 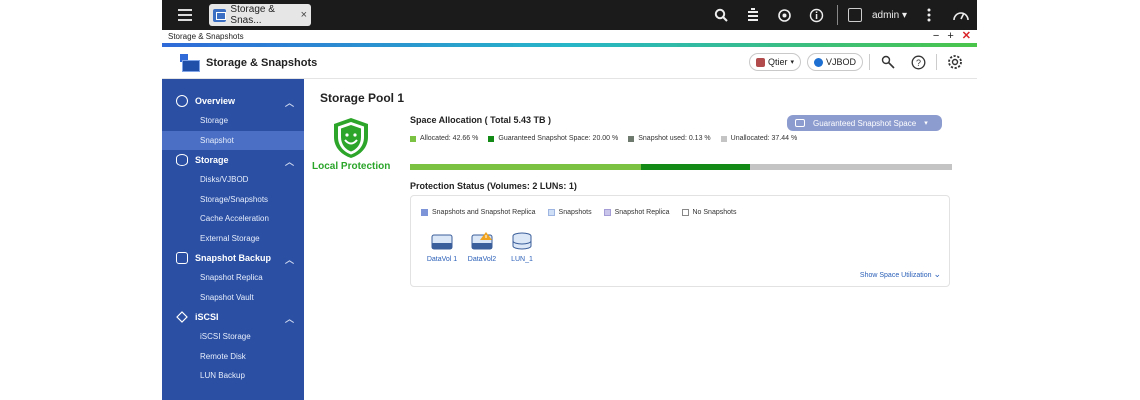 What do you see at coordinates (895, 275) in the screenshot?
I see `show-space-utilization-label: Show Space Utilization` at bounding box center [895, 275].